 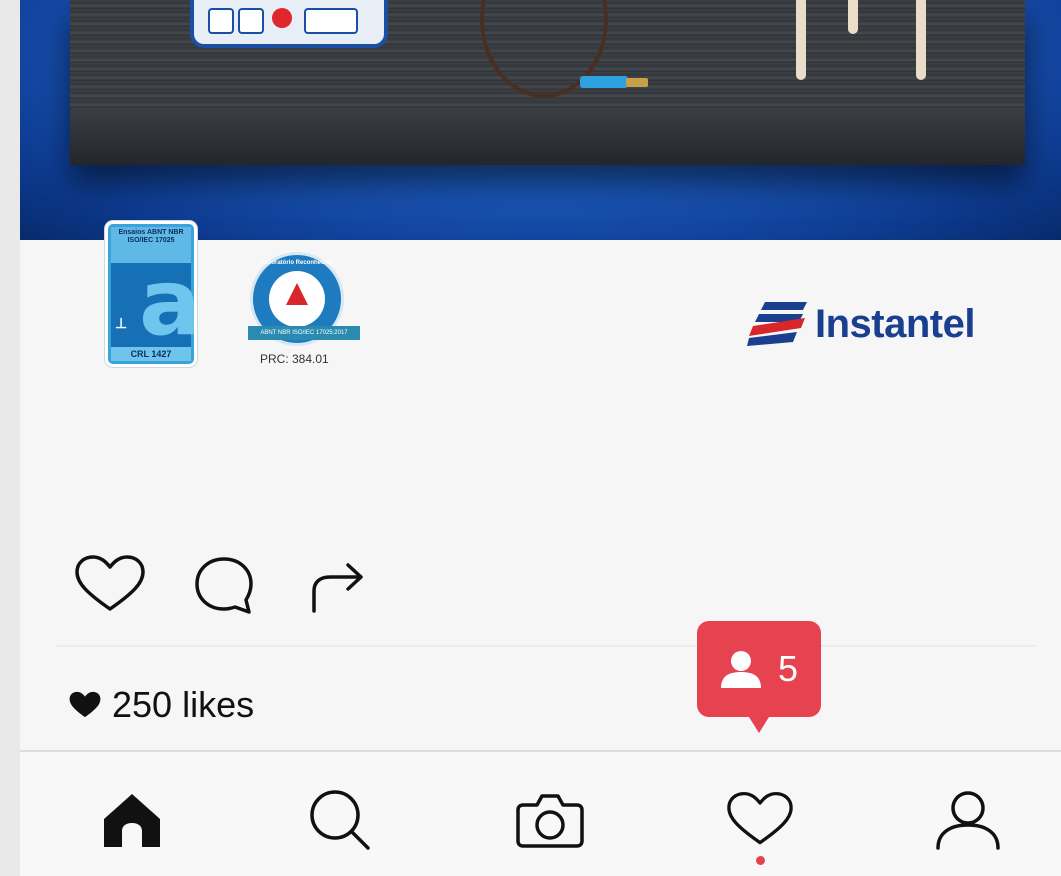 I want to click on likes-row: 250 likes, so click(x=161, y=705).